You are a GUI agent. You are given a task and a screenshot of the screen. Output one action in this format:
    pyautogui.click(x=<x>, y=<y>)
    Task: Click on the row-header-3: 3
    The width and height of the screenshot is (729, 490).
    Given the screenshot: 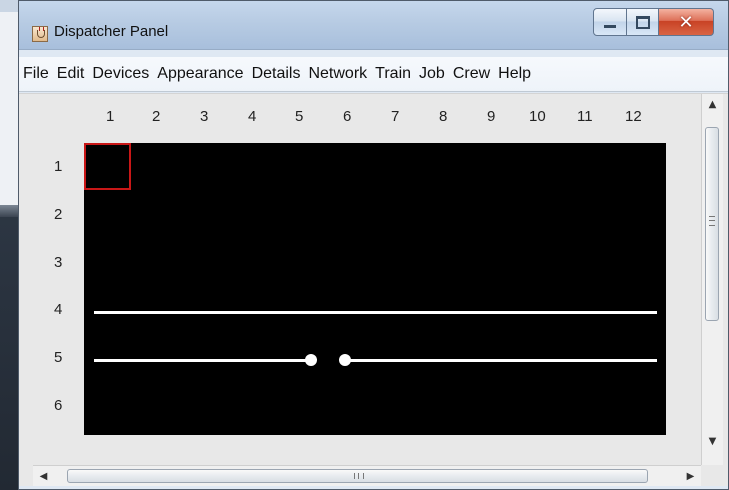 What is the action you would take?
    pyautogui.click(x=58, y=262)
    